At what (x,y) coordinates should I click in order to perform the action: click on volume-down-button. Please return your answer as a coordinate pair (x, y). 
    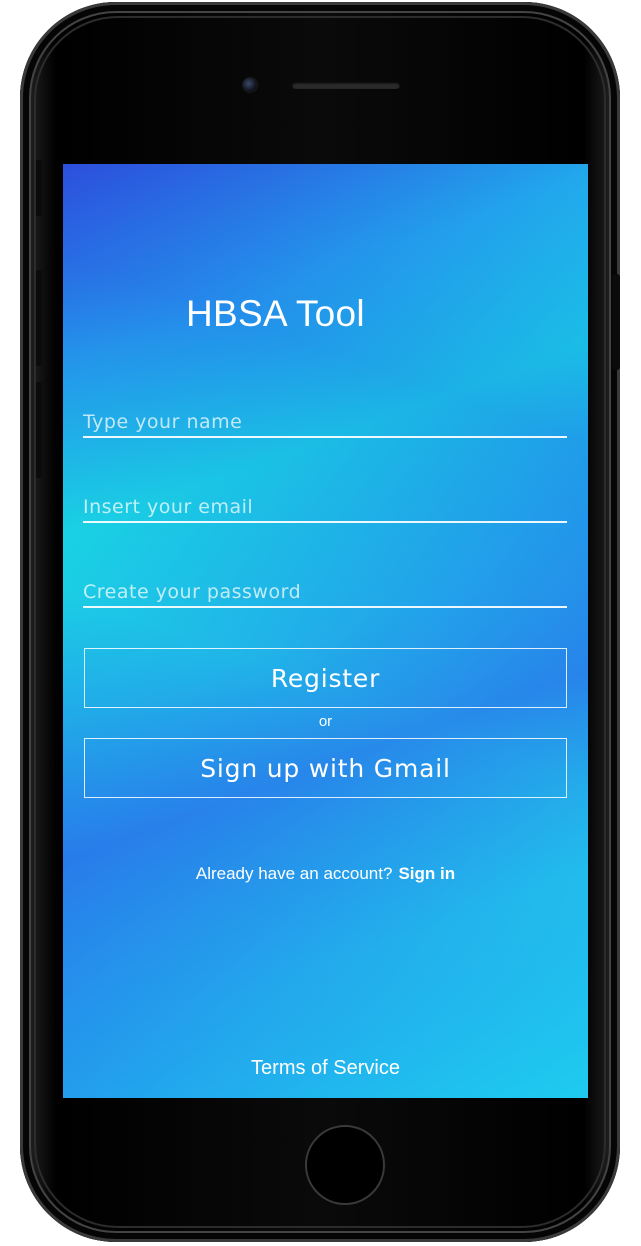
    Looking at the image, I should click on (38, 430).